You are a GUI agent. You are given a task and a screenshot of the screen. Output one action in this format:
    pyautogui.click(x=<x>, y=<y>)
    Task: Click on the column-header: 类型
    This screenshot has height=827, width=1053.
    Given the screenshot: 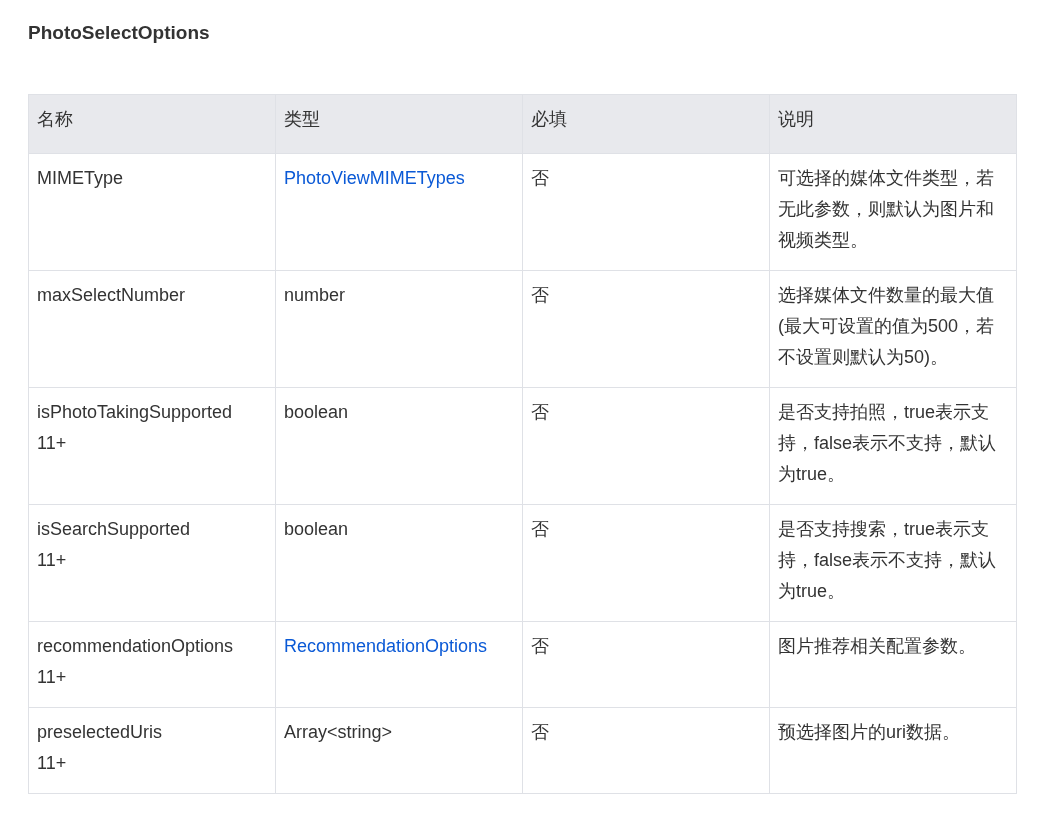 What is the action you would take?
    pyautogui.click(x=399, y=124)
    